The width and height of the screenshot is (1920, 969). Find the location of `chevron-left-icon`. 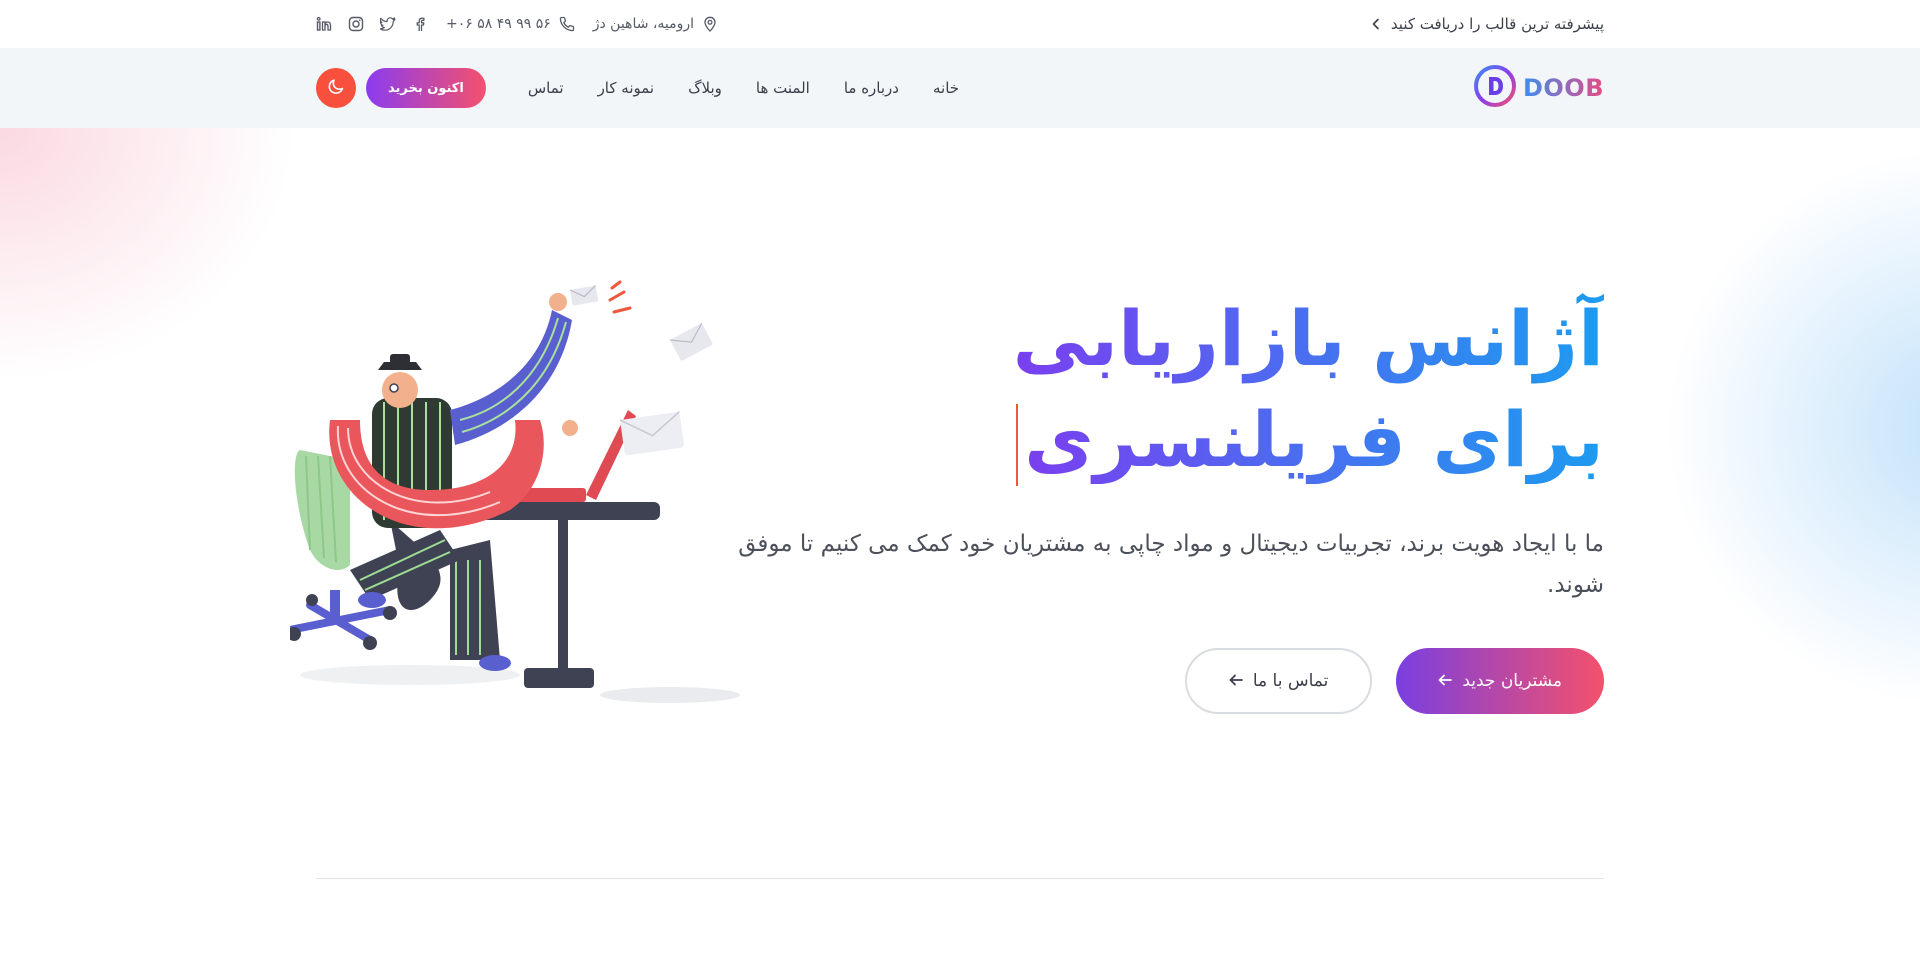

chevron-left-icon is located at coordinates (1376, 24).